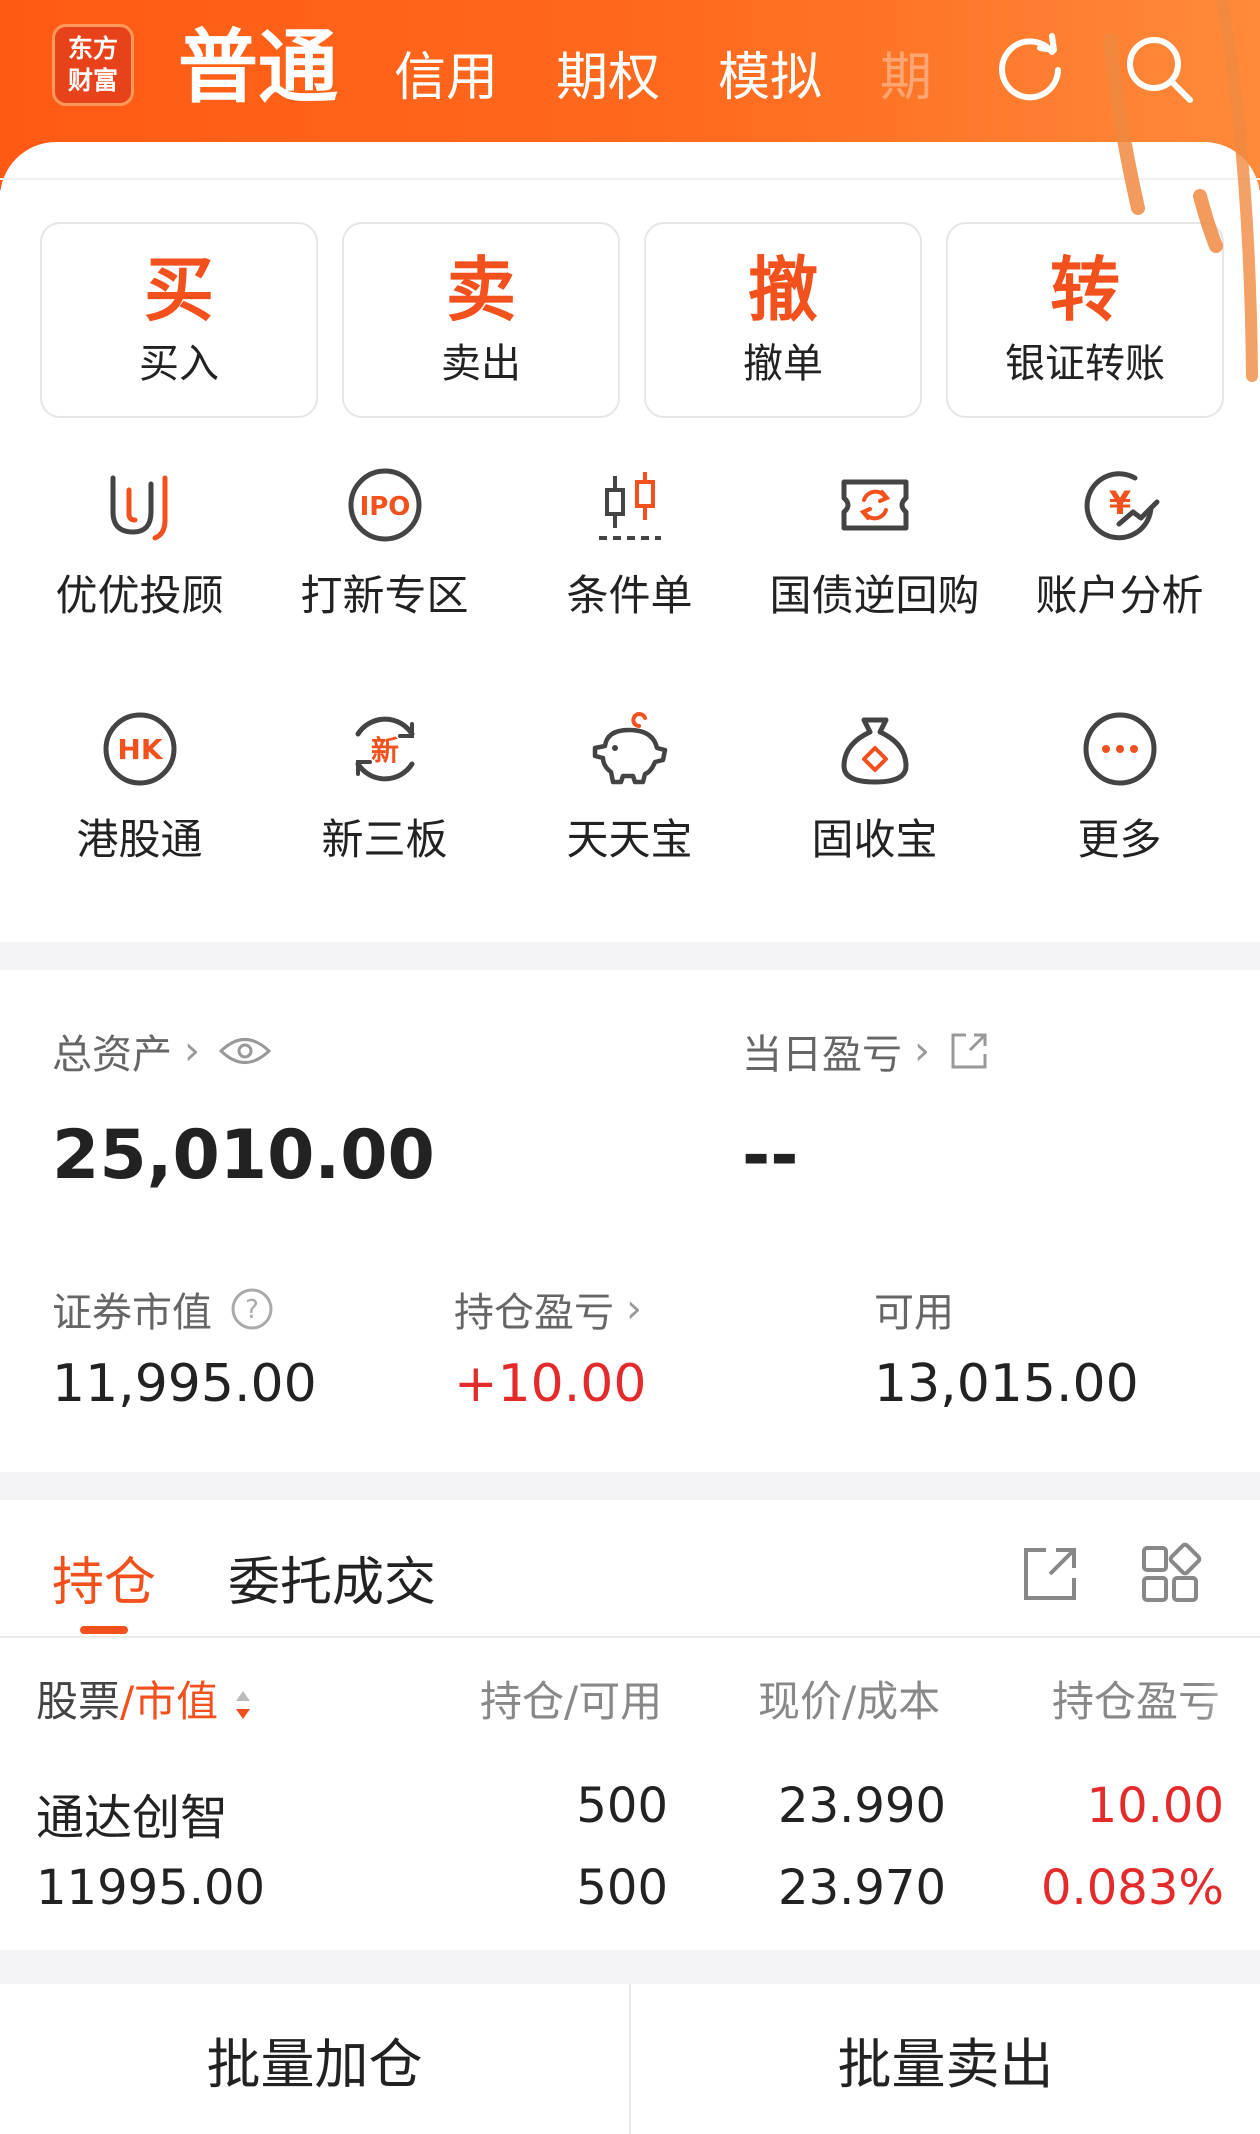 This screenshot has height=2134, width=1260. I want to click on candlestick-icon, so click(629, 506).